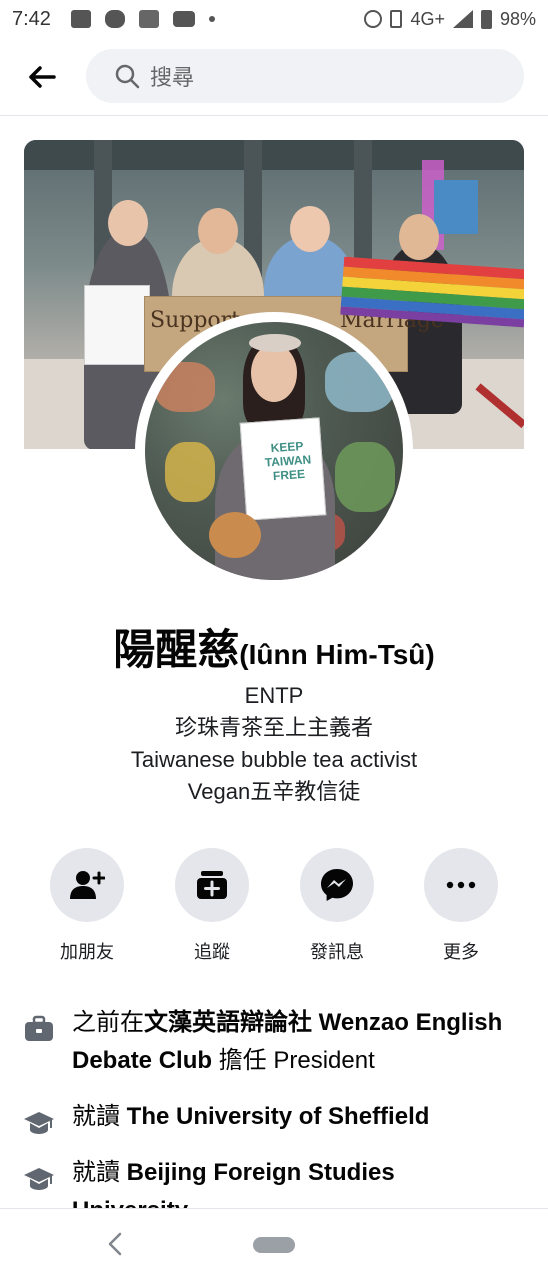  I want to click on add-friend-circle, so click(87, 885).